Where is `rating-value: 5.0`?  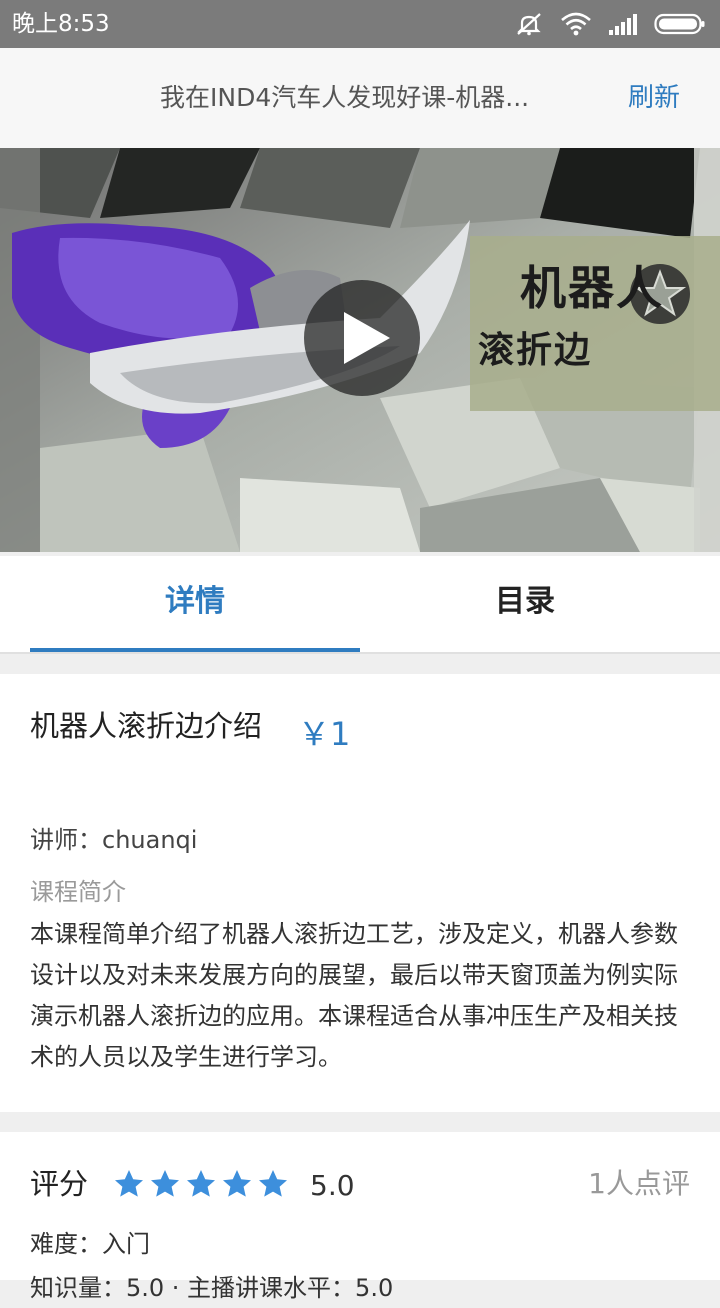 rating-value: 5.0 is located at coordinates (332, 1185).